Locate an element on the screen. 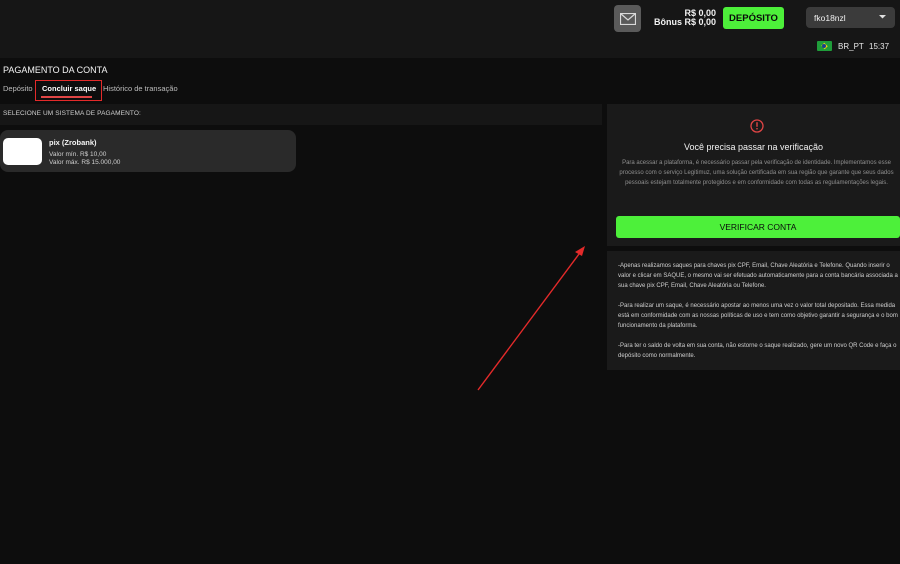 This screenshot has height=564, width=900. locale-label: BR_PT is located at coordinates (851, 46).